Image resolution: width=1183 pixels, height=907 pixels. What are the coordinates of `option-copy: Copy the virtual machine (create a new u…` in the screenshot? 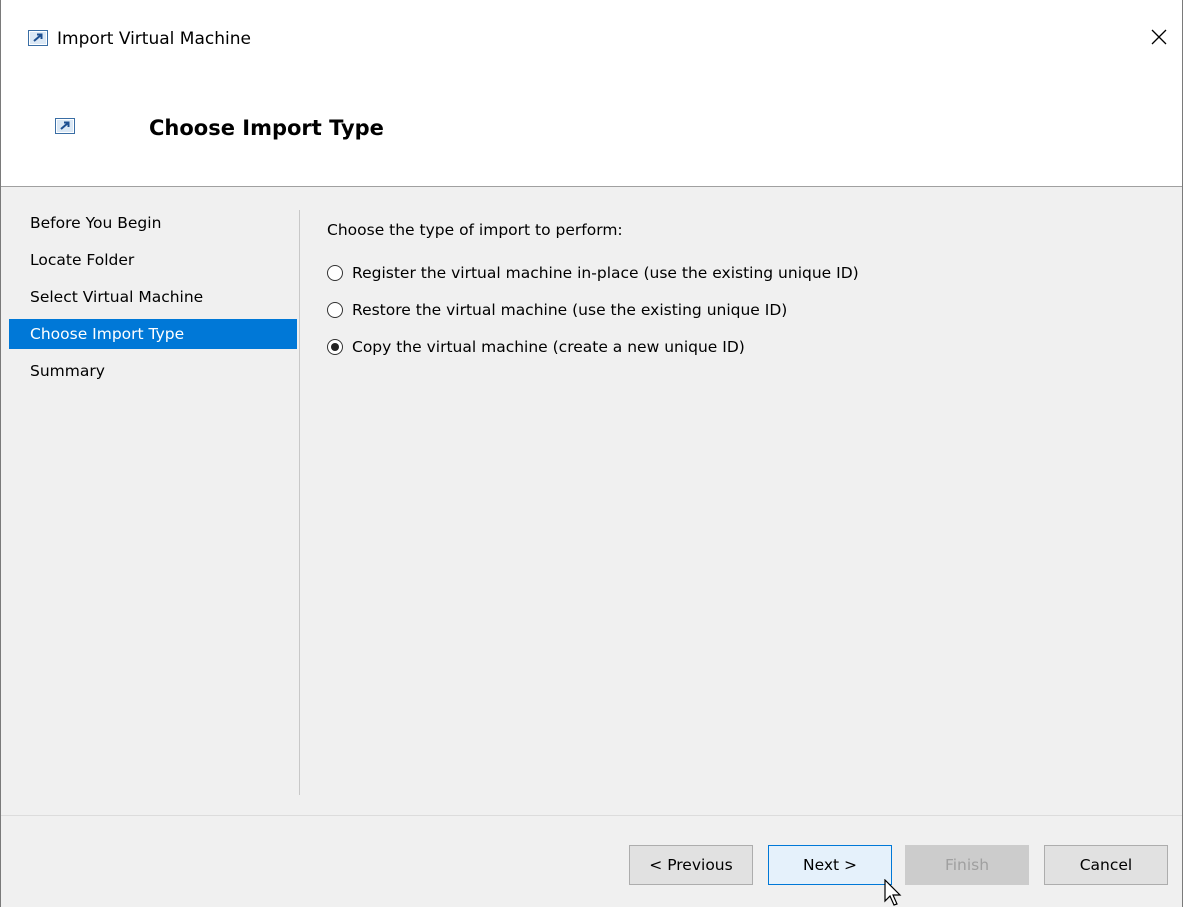 It's located at (747, 347).